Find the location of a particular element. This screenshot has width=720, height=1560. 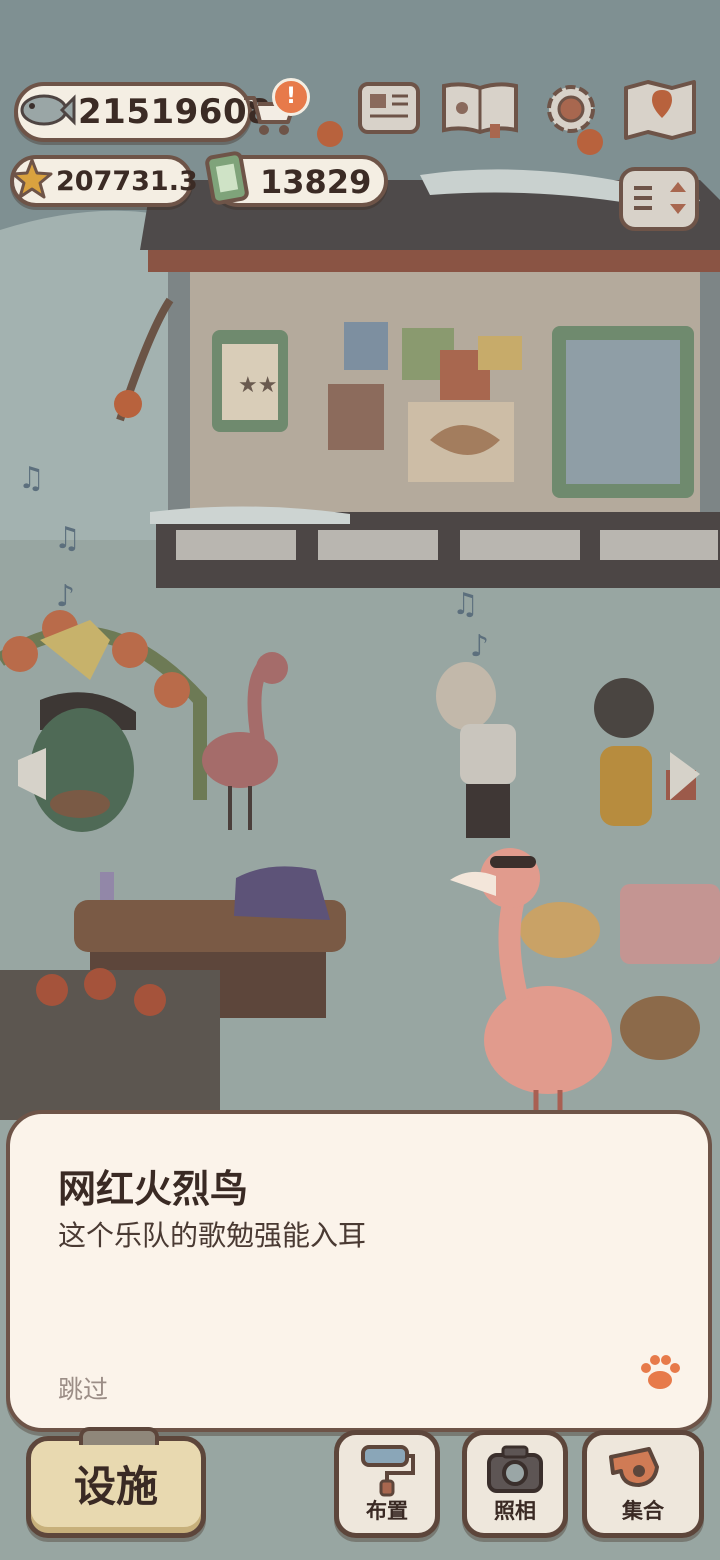

layout-label: 布置 is located at coordinates (387, 1511).